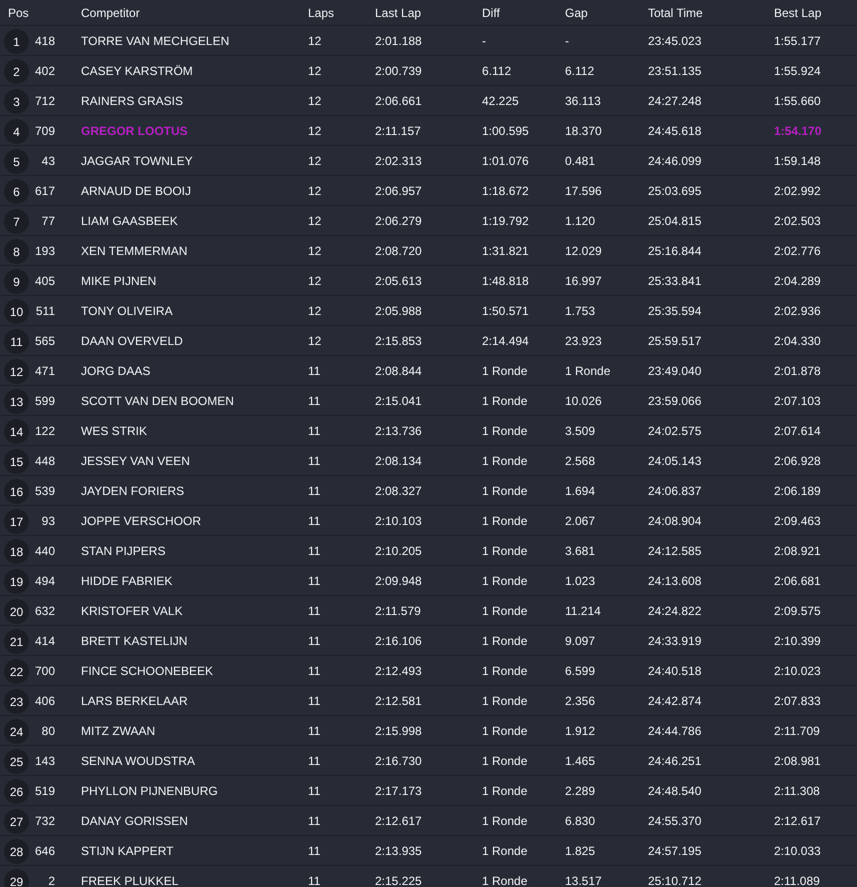  Describe the element at coordinates (675, 641) in the screenshot. I see `table-cell-text: 24:33.919` at that location.